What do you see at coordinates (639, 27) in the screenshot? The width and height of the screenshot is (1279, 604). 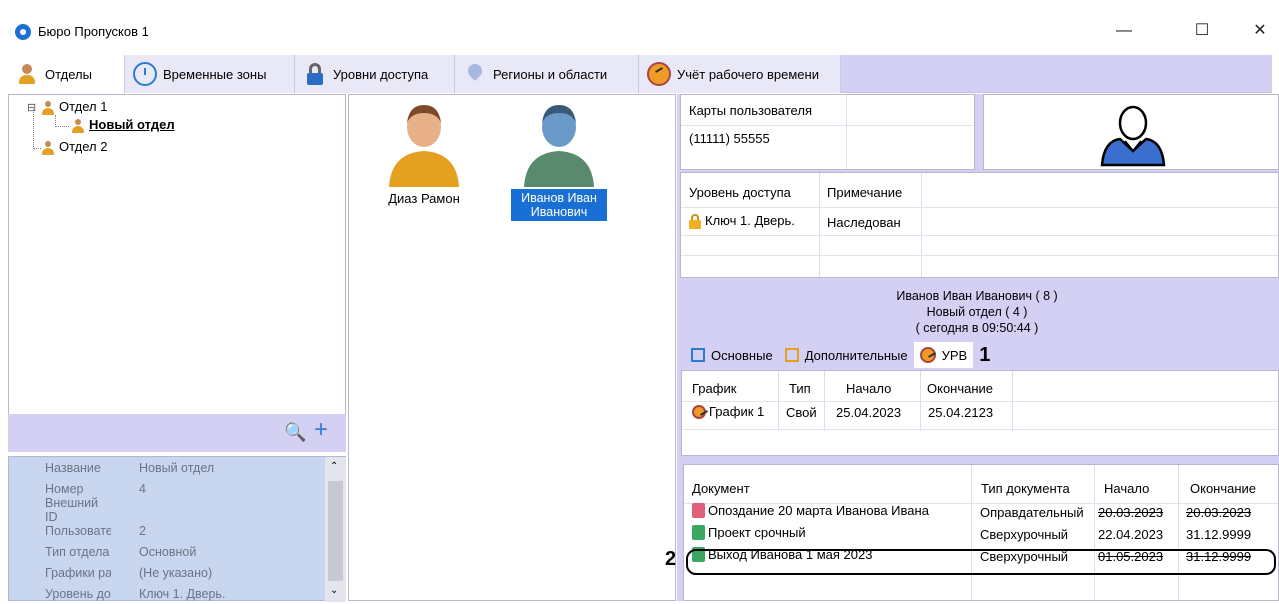 I see `title-bar: Бюро Пропусков 1 — ☐ ✕` at bounding box center [639, 27].